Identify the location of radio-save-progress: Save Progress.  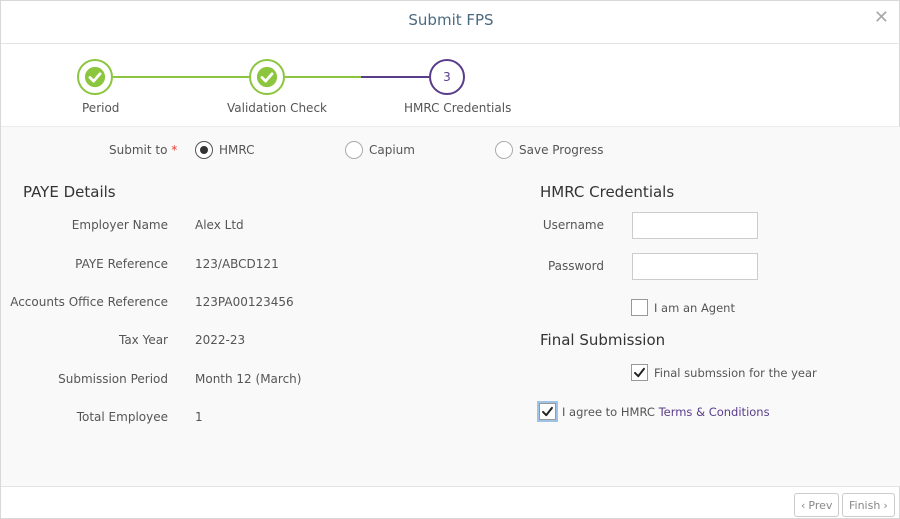
(549, 150).